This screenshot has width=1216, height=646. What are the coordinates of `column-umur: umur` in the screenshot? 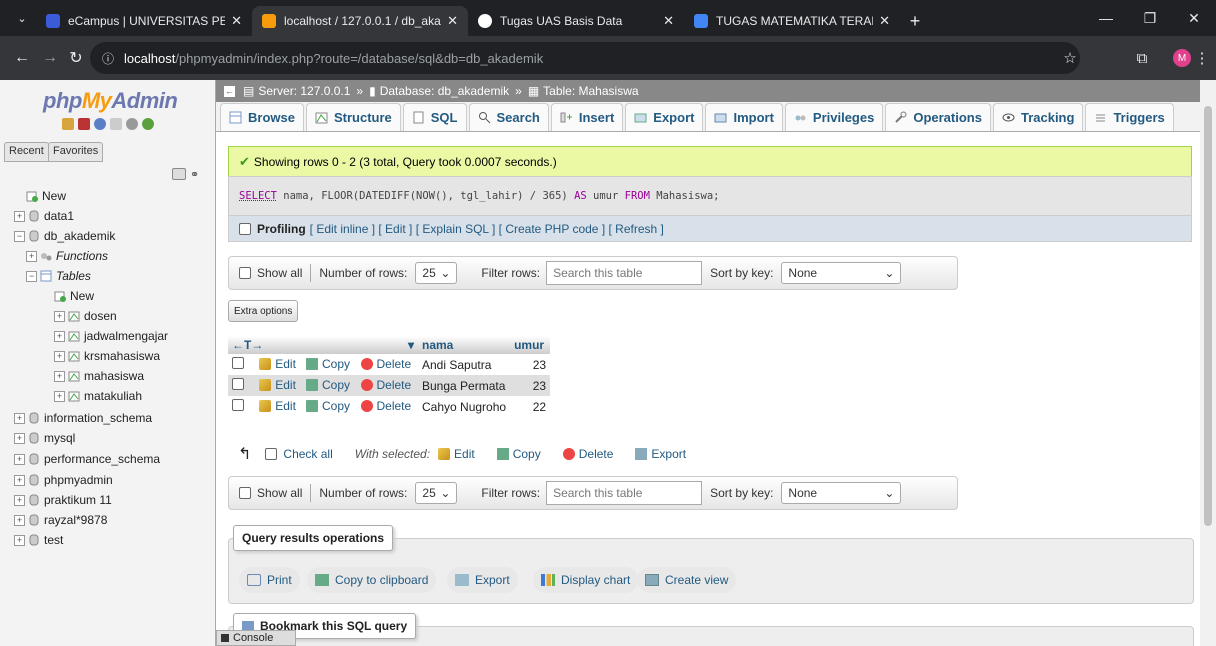 It's located at (530, 345).